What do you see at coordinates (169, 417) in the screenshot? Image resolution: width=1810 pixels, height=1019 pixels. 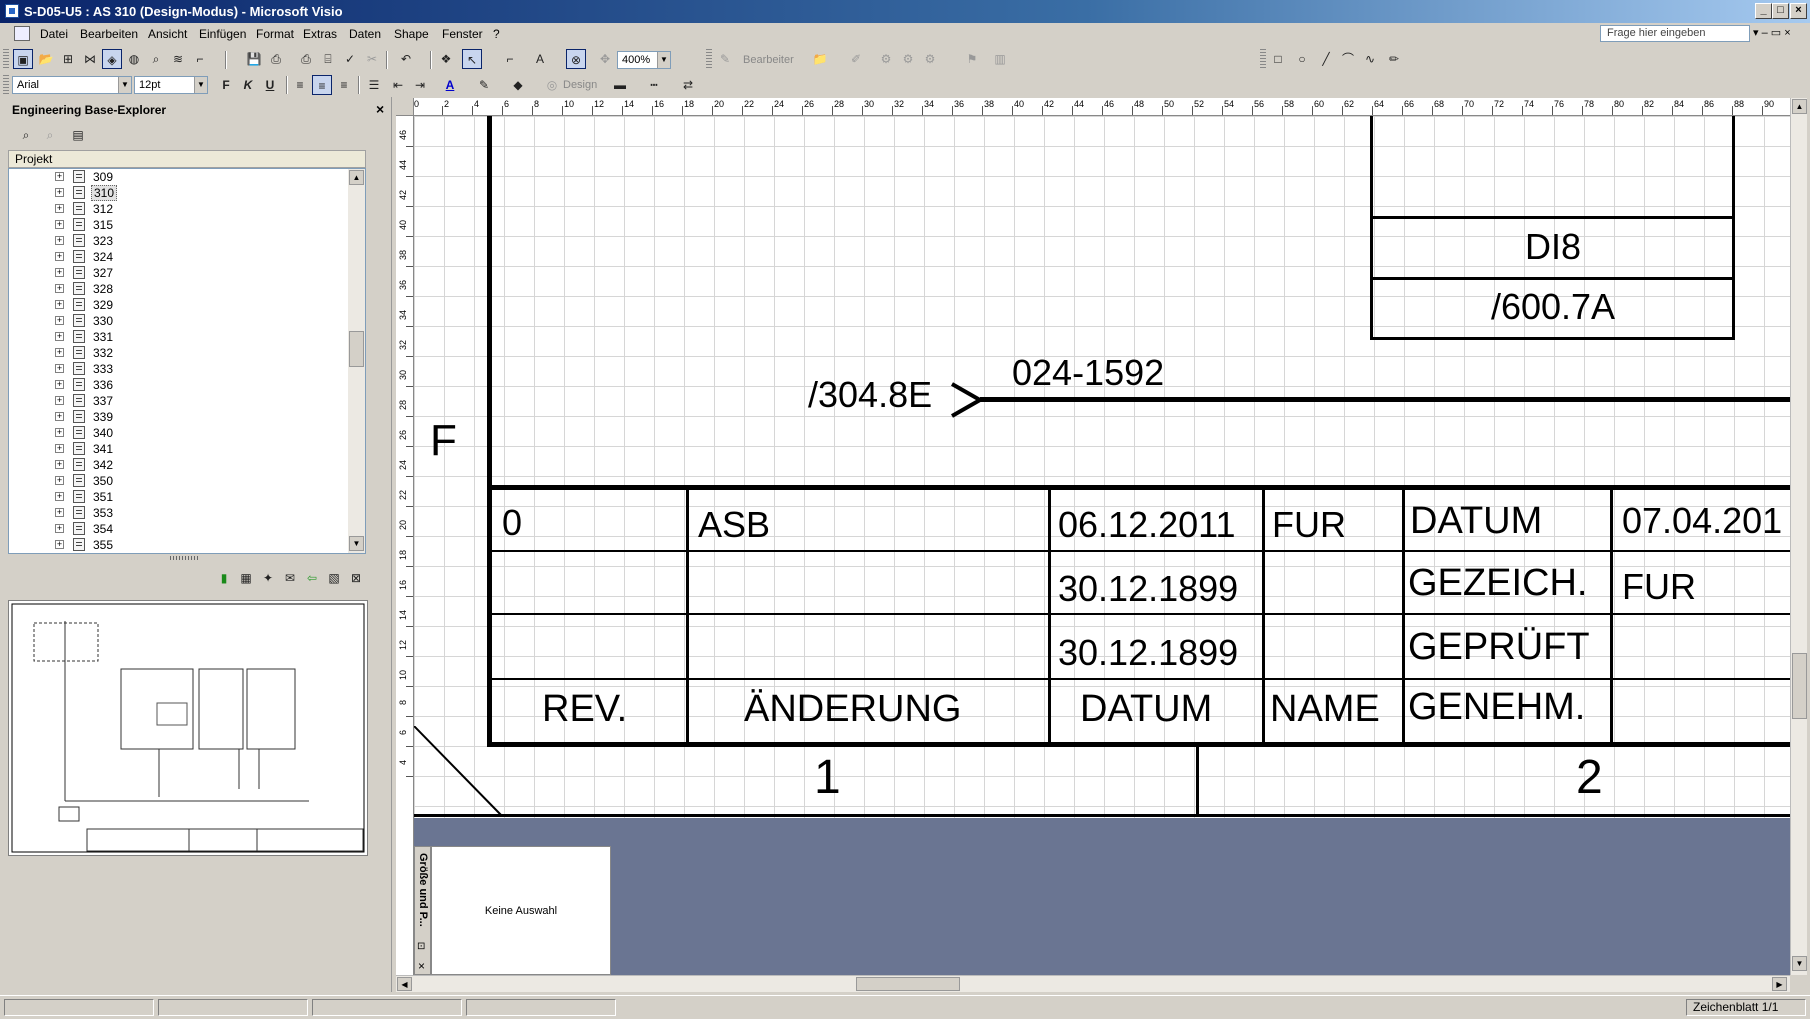 I see `tree-item: +339` at bounding box center [169, 417].